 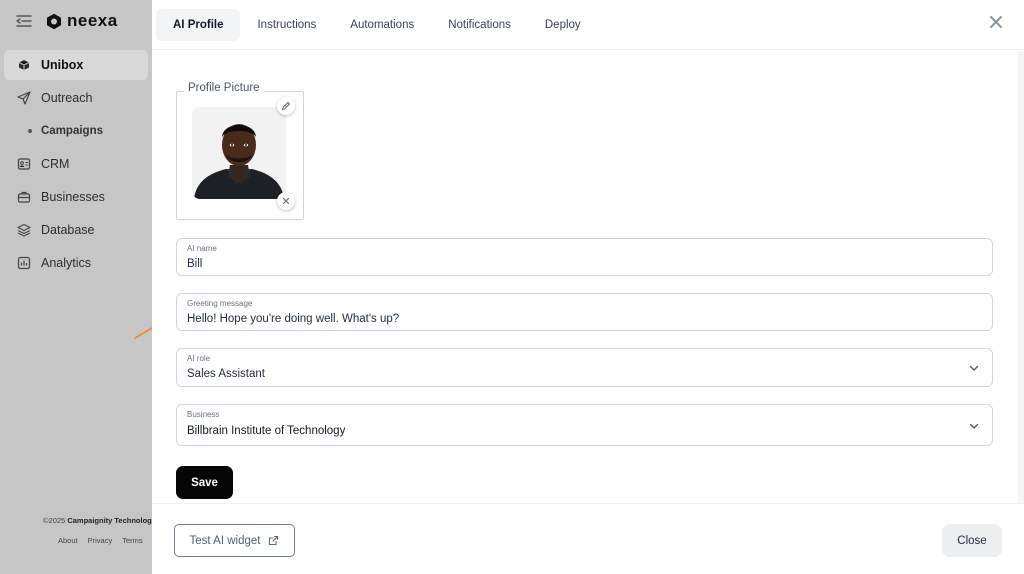 What do you see at coordinates (30, 131) in the screenshot?
I see `bullet-dot-icon` at bounding box center [30, 131].